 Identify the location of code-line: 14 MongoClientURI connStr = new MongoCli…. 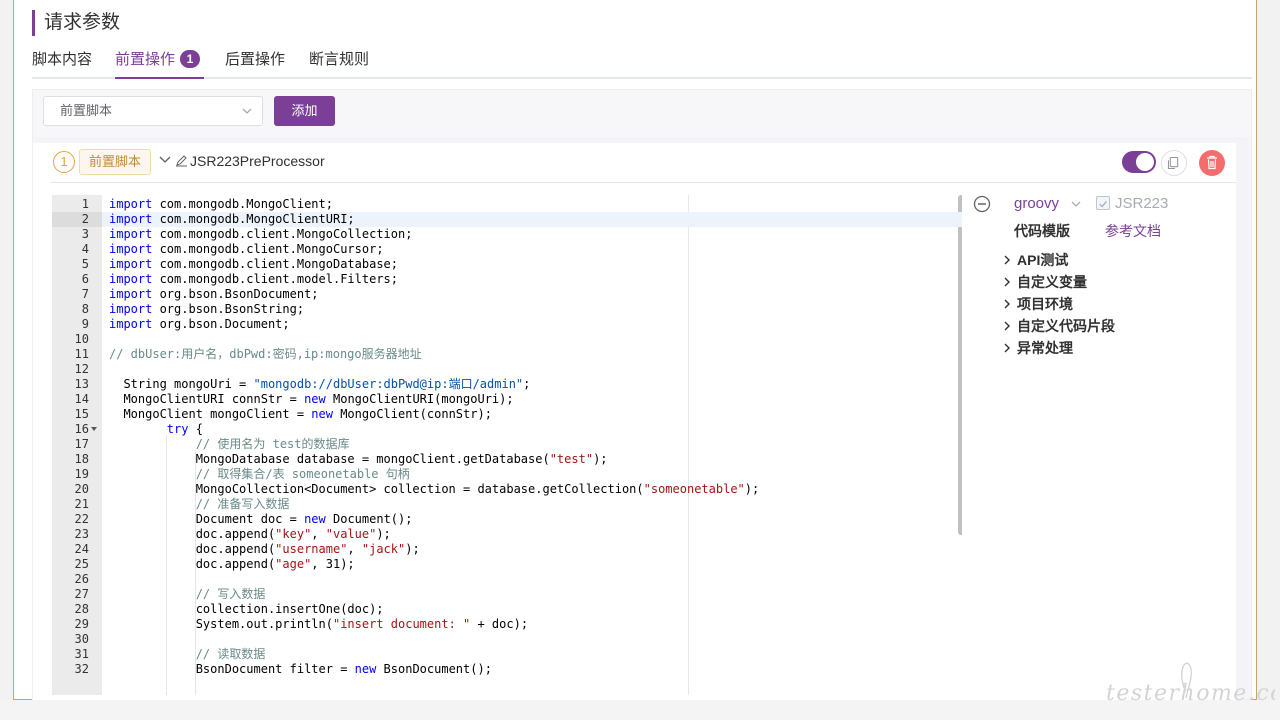
(507, 399).